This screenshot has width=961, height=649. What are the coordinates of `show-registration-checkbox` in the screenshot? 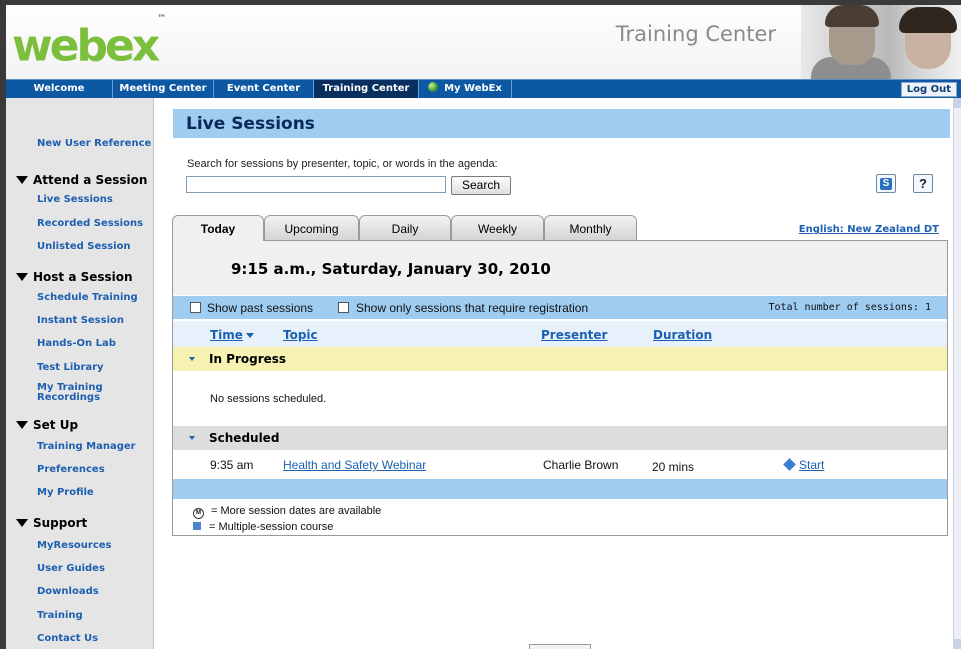 It's located at (343, 307).